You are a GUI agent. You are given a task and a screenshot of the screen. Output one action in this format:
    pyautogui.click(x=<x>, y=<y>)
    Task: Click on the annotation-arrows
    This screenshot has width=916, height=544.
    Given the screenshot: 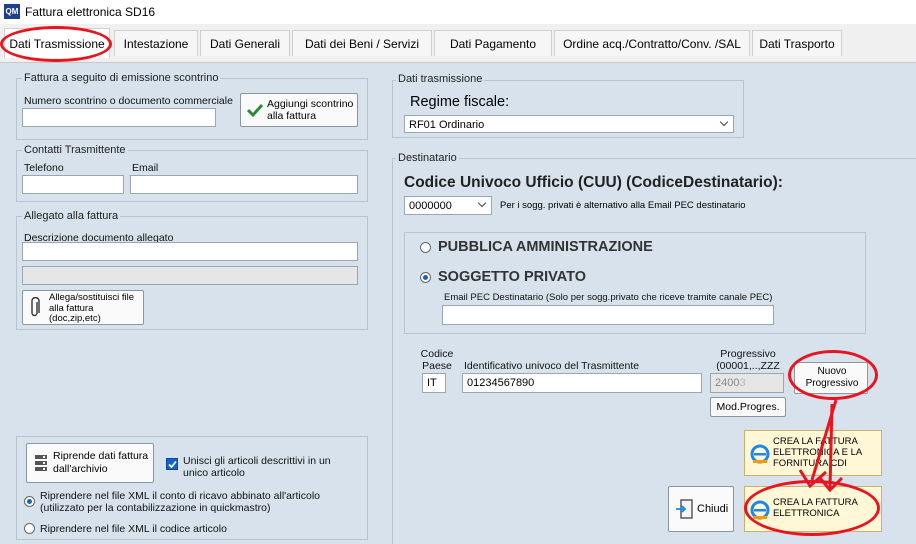 What is the action you would take?
    pyautogui.click(x=821, y=446)
    